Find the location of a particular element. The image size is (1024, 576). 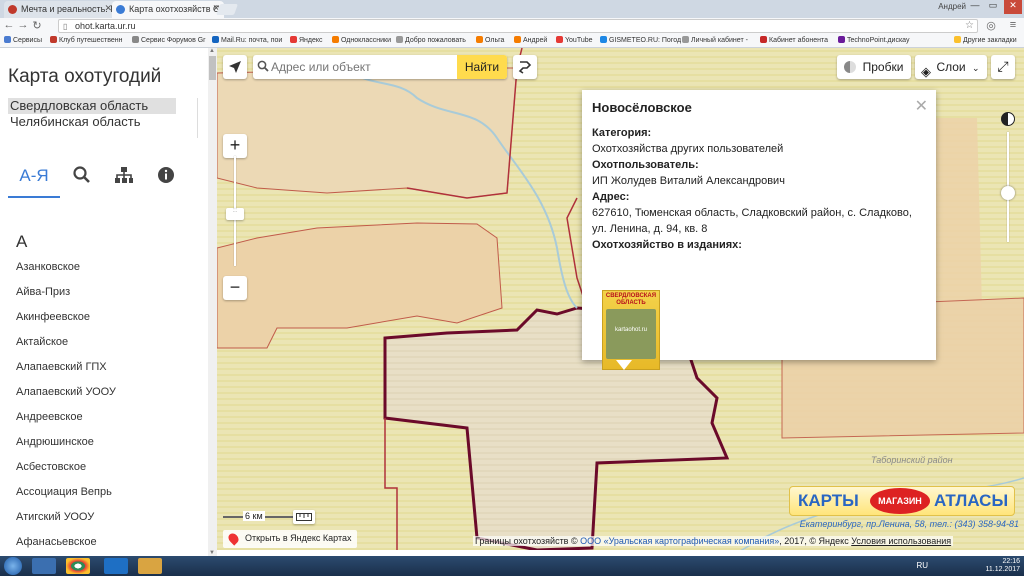

ruler-icon is located at coordinates (304, 517).